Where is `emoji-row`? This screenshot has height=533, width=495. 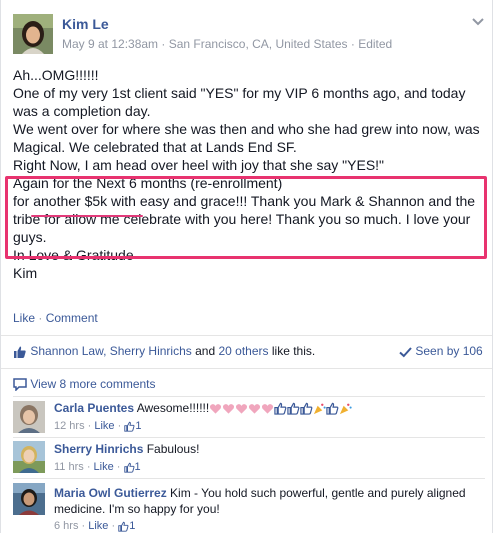
emoji-row is located at coordinates (280, 408).